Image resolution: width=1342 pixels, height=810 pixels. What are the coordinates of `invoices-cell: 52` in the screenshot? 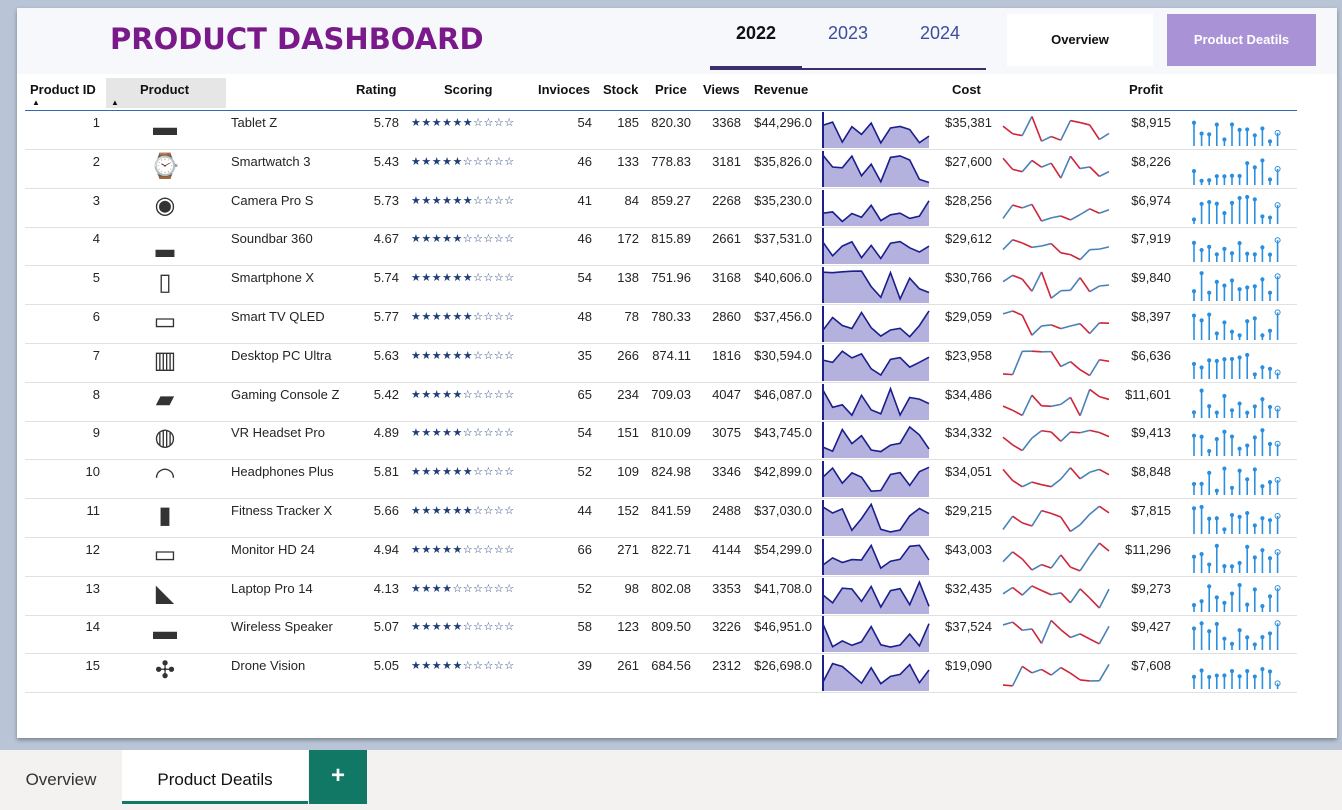 It's located at (573, 588).